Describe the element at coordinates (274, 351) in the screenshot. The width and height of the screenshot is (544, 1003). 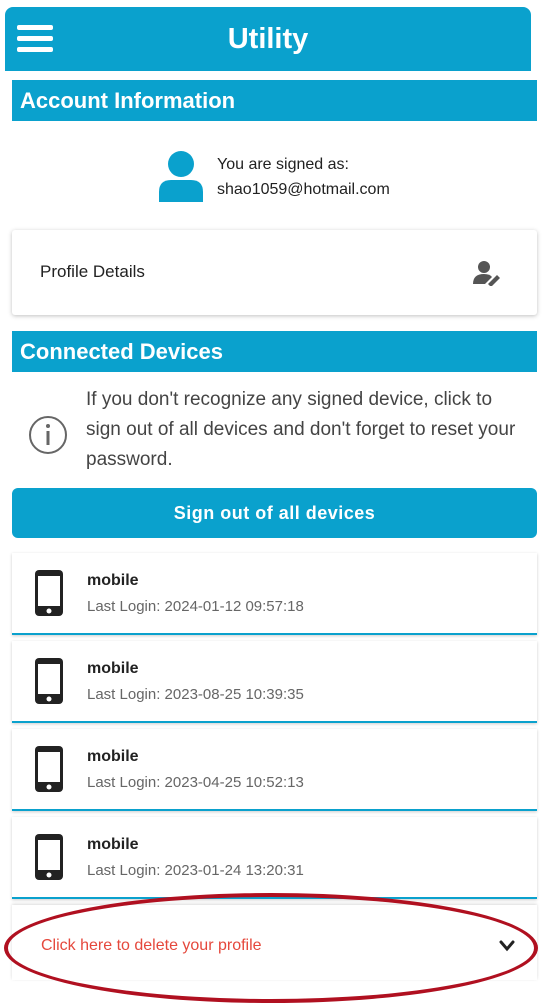
I see `connected-devices-header: Connected Devices` at that location.